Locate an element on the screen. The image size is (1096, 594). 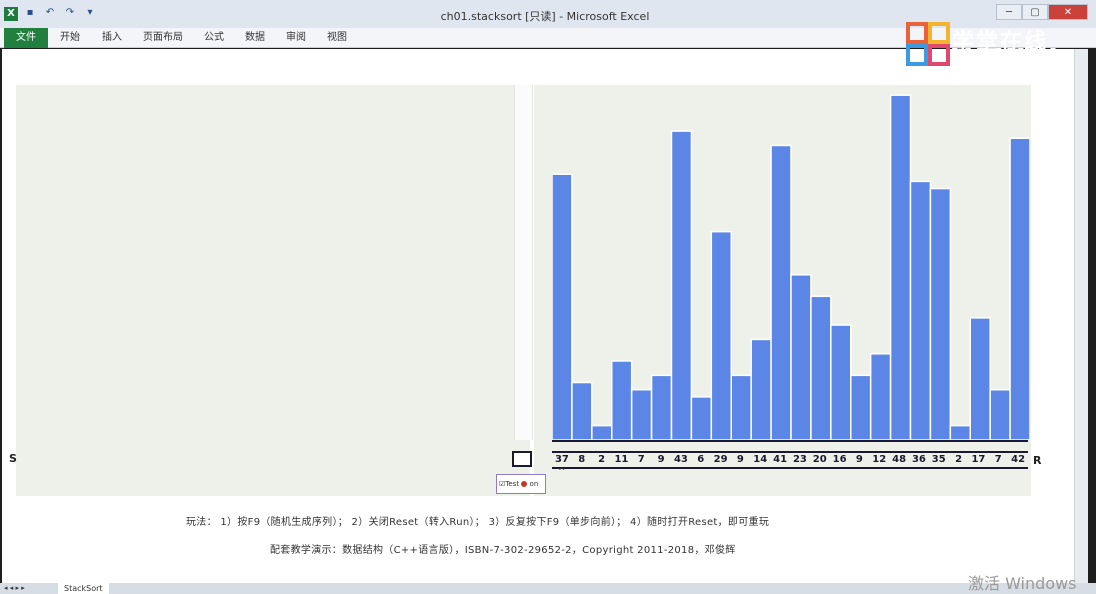
sequence-value-17: 48 is located at coordinates (899, 459).